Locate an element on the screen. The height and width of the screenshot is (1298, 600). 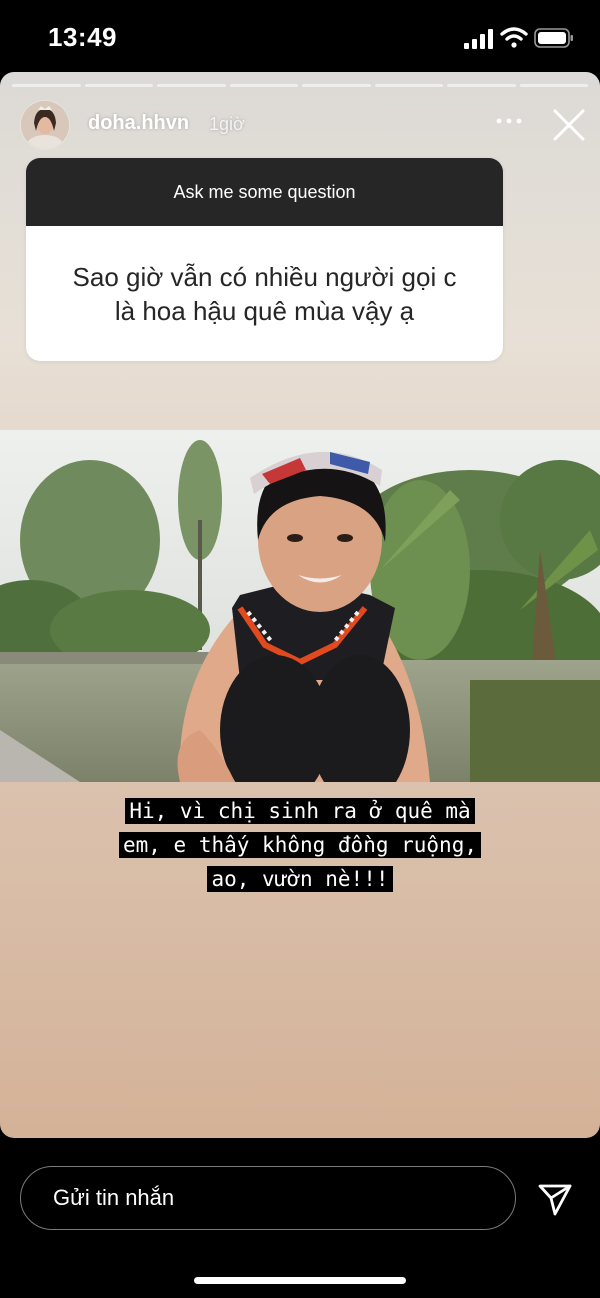
avatar-image is located at coordinates (45, 125).